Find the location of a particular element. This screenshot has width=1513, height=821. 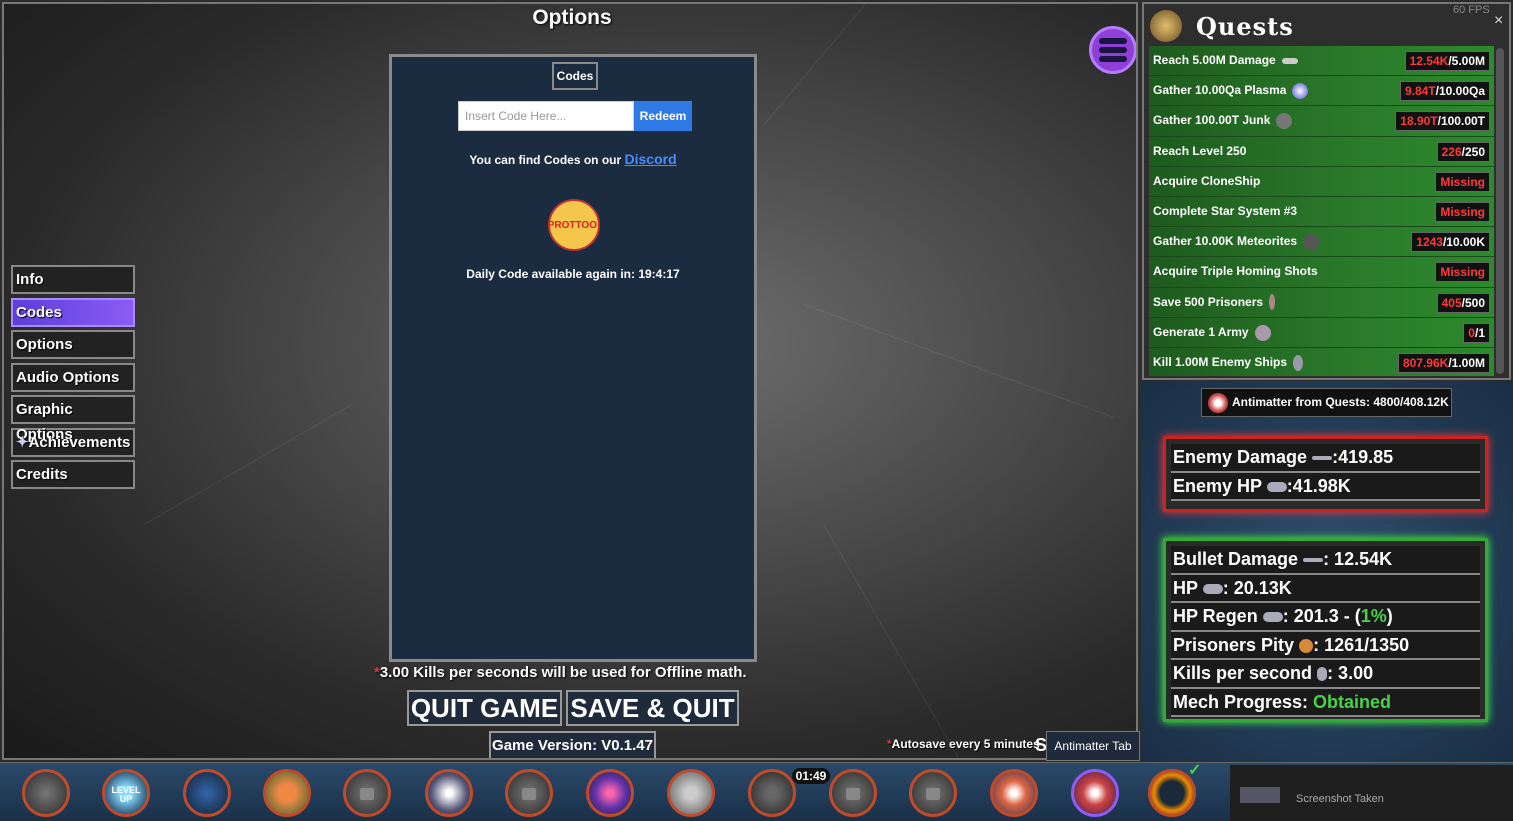

menu-button is located at coordinates (1112, 50).